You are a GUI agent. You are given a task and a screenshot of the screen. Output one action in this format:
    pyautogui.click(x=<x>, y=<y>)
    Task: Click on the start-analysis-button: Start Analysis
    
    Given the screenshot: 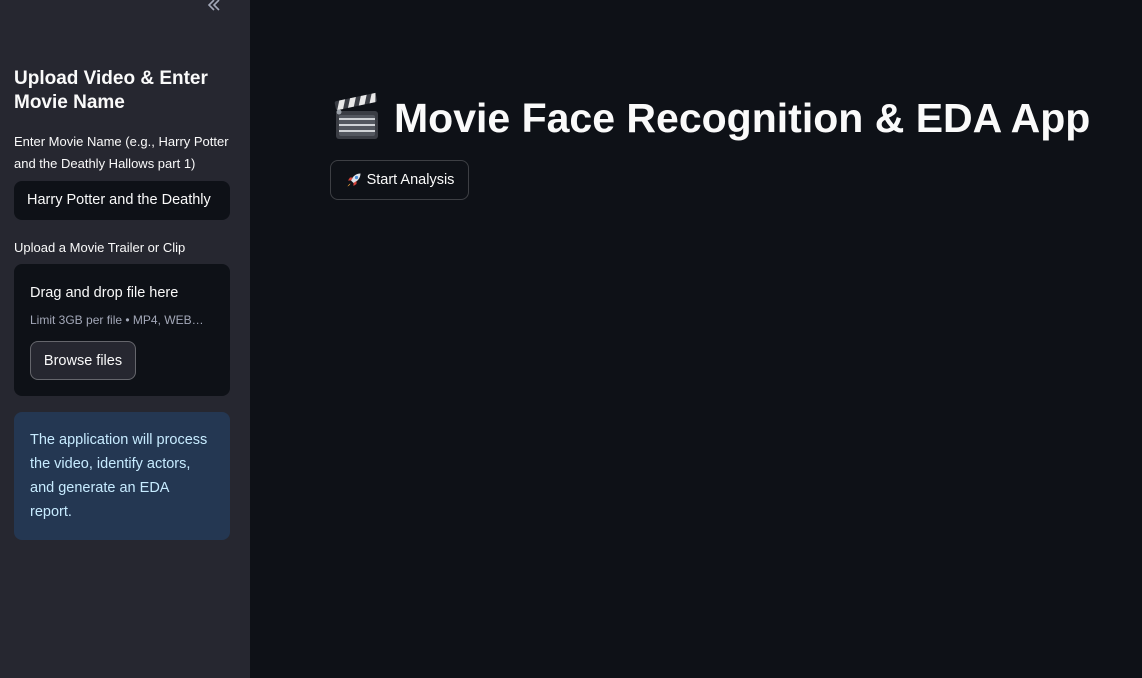 What is the action you would take?
    pyautogui.click(x=399, y=180)
    